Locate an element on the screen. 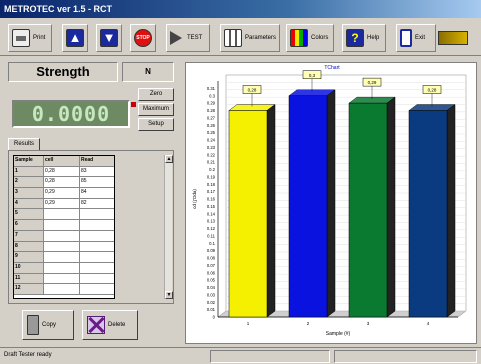 The width and height of the screenshot is (481, 364). table-row: 4 0,29 82 is located at coordinates (64, 204).